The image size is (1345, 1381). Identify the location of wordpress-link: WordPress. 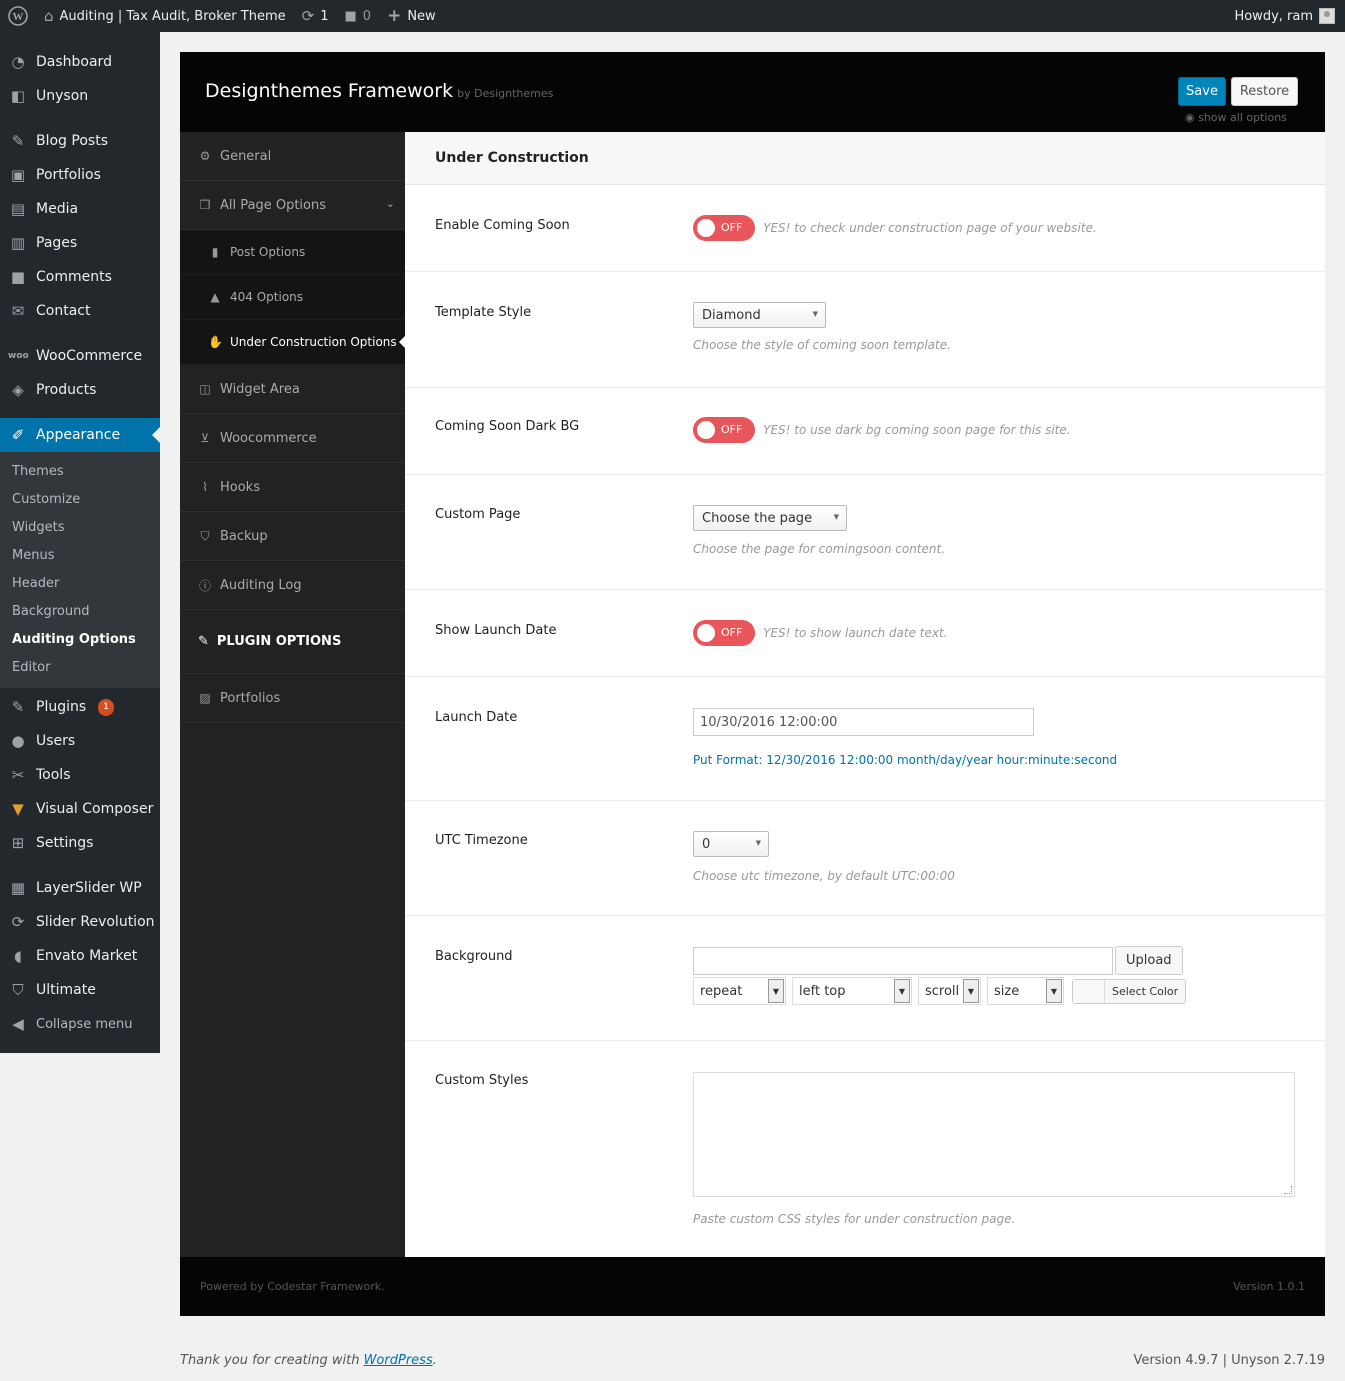
(398, 1360).